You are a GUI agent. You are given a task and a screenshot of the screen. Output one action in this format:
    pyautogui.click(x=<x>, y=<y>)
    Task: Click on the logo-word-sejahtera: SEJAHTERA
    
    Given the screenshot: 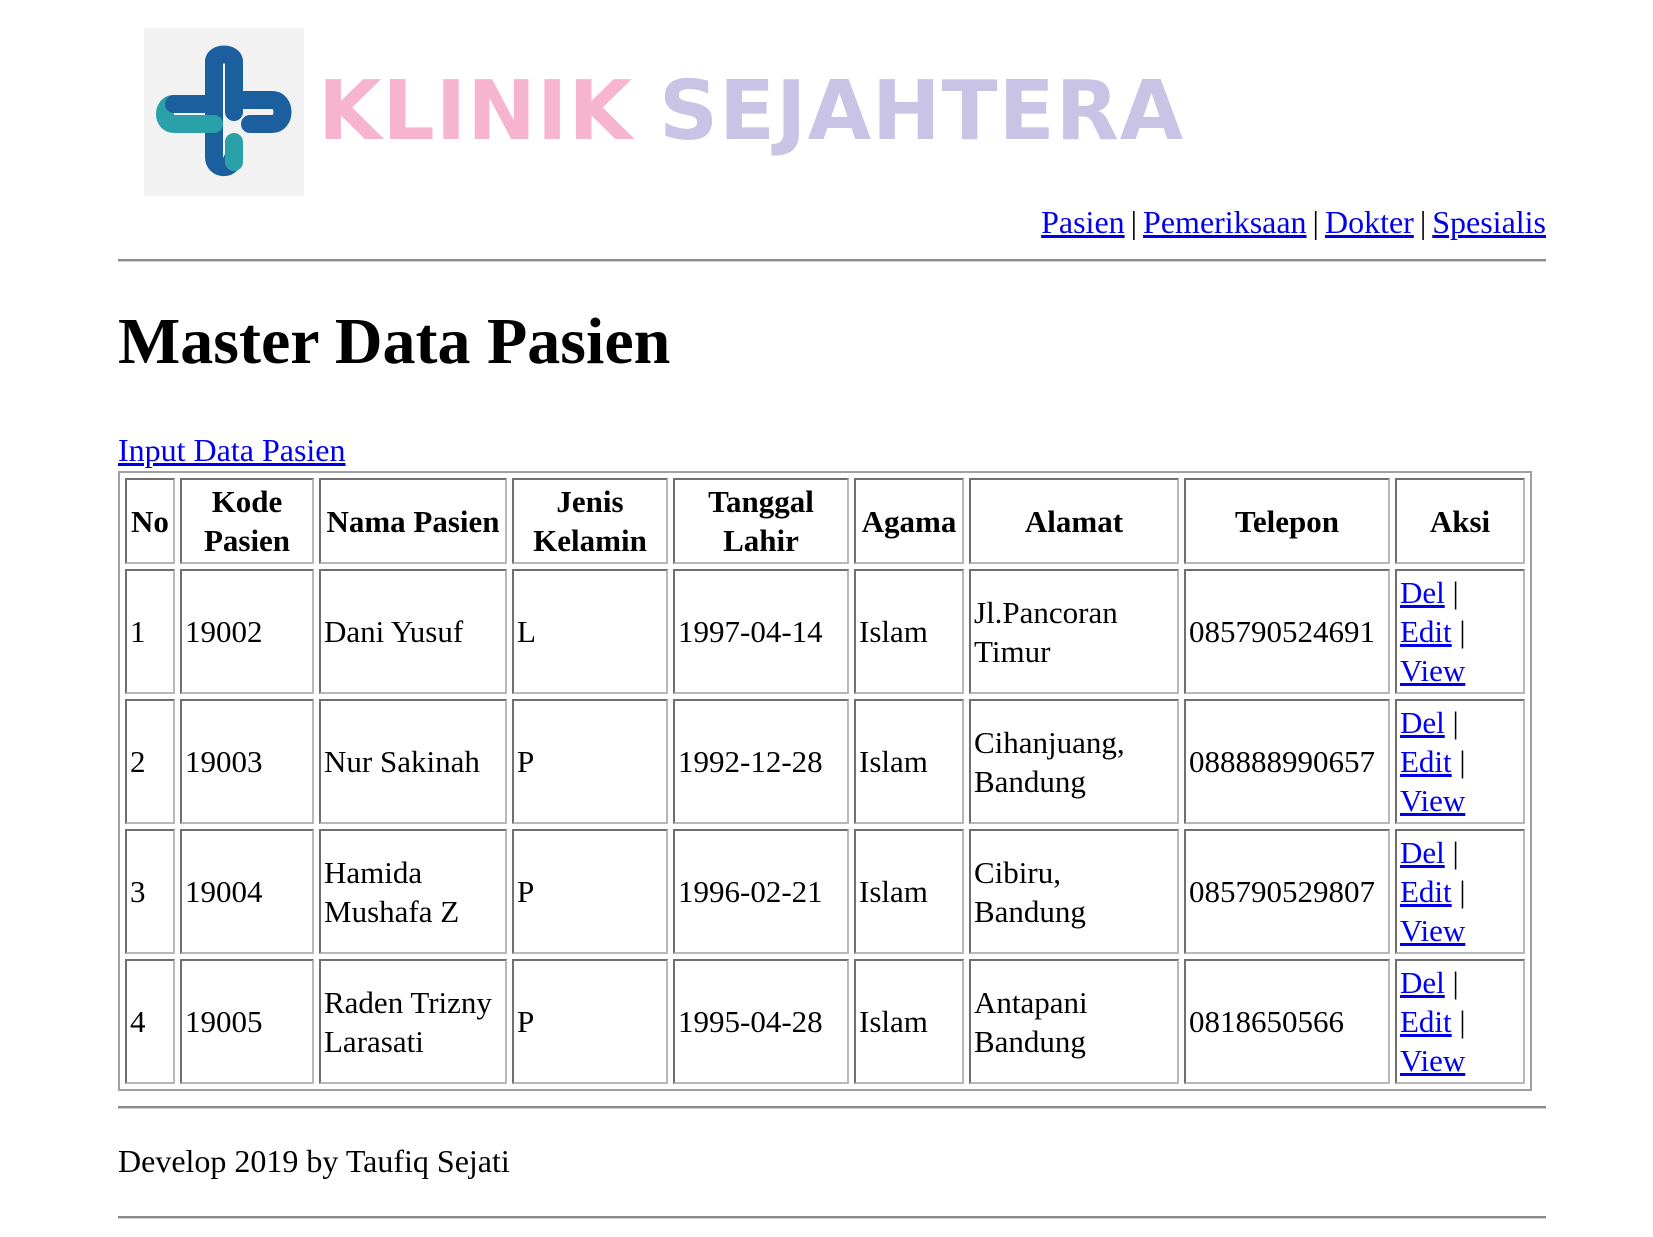 What is the action you would take?
    pyautogui.click(x=921, y=111)
    